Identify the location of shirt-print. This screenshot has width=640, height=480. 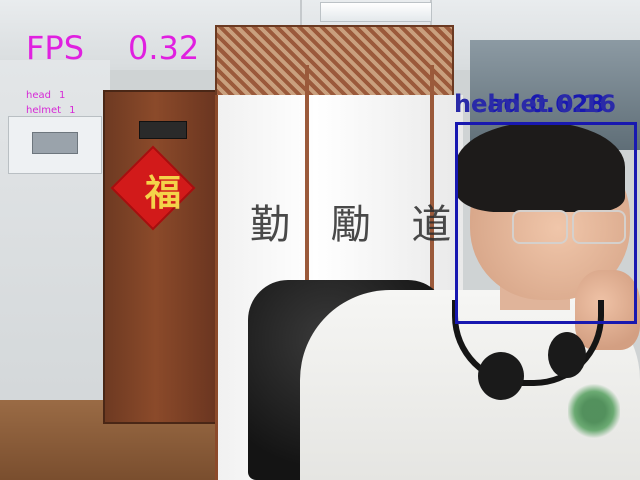
(594, 411).